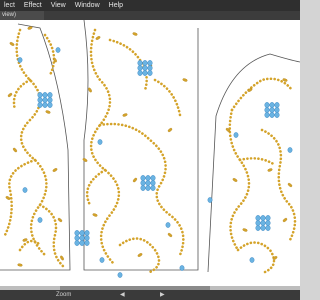 The width and height of the screenshot is (320, 300). What do you see at coordinates (33, 5) in the screenshot?
I see `menu-effect: Effect` at bounding box center [33, 5].